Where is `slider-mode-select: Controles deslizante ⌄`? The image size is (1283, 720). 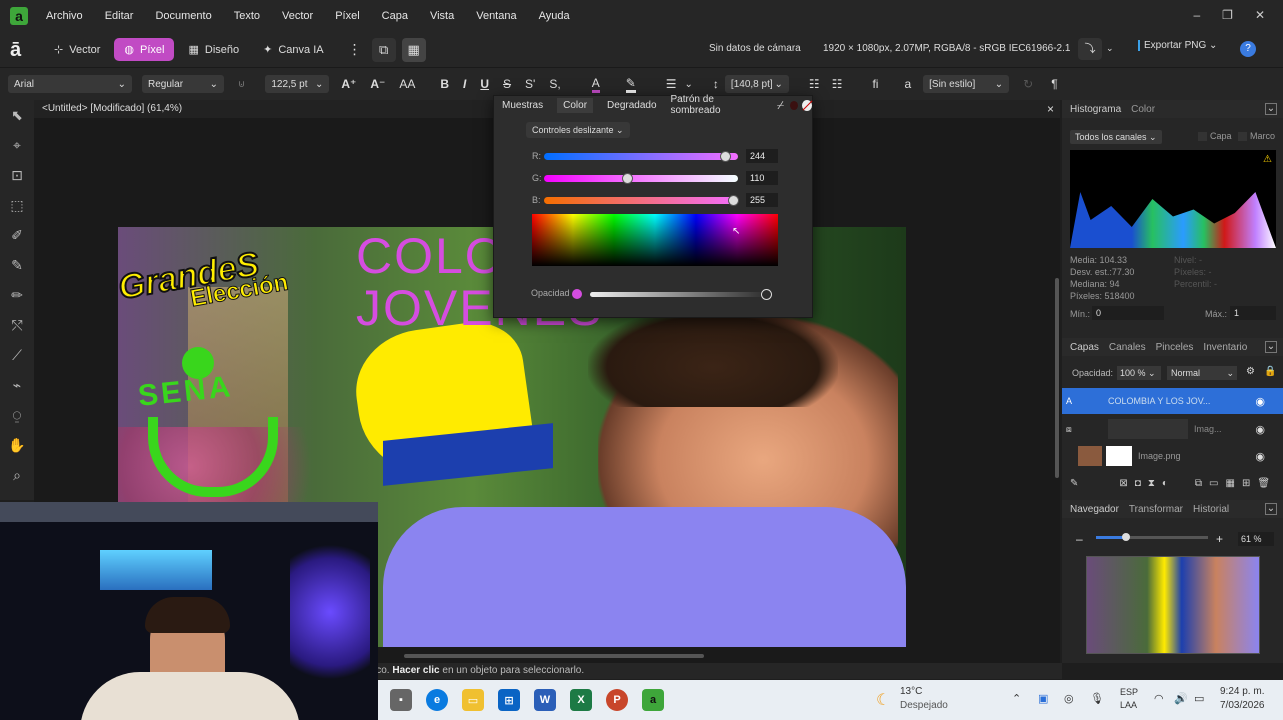 slider-mode-select: Controles deslizante ⌄ is located at coordinates (578, 130).